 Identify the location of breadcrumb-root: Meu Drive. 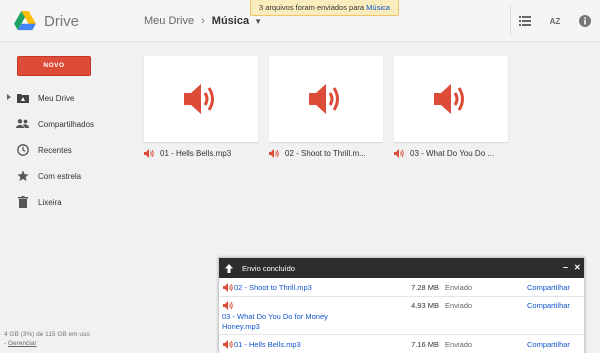
(169, 21).